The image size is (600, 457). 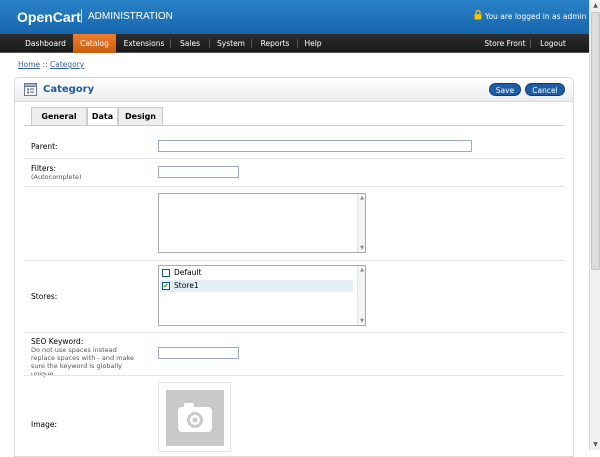 What do you see at coordinates (45, 43) in the screenshot?
I see `menu-dashboard: Dashboard` at bounding box center [45, 43].